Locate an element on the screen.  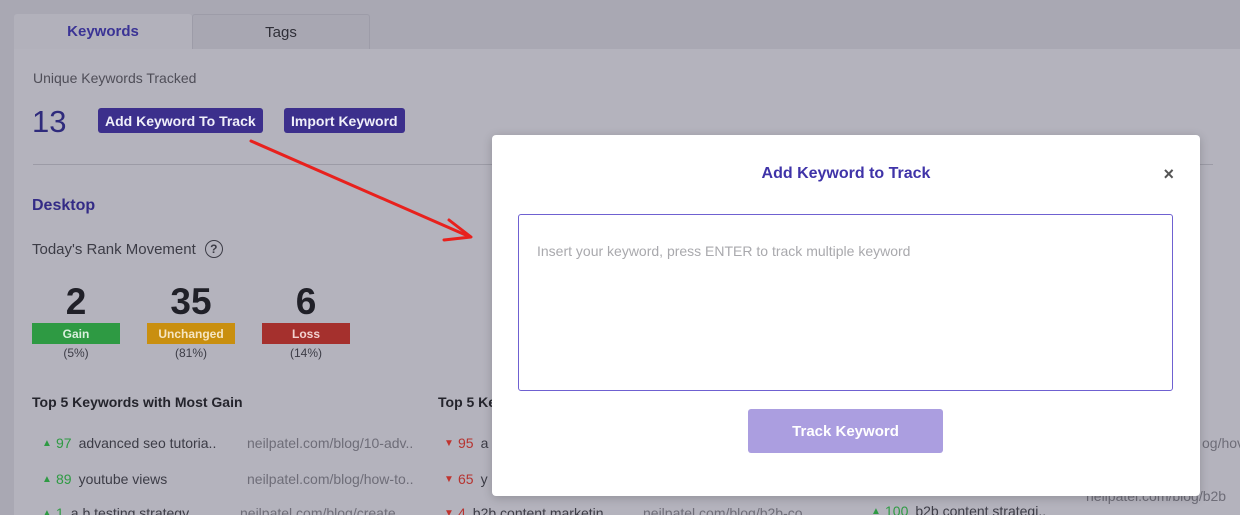
close-icon: × is located at coordinates (1168, 174).